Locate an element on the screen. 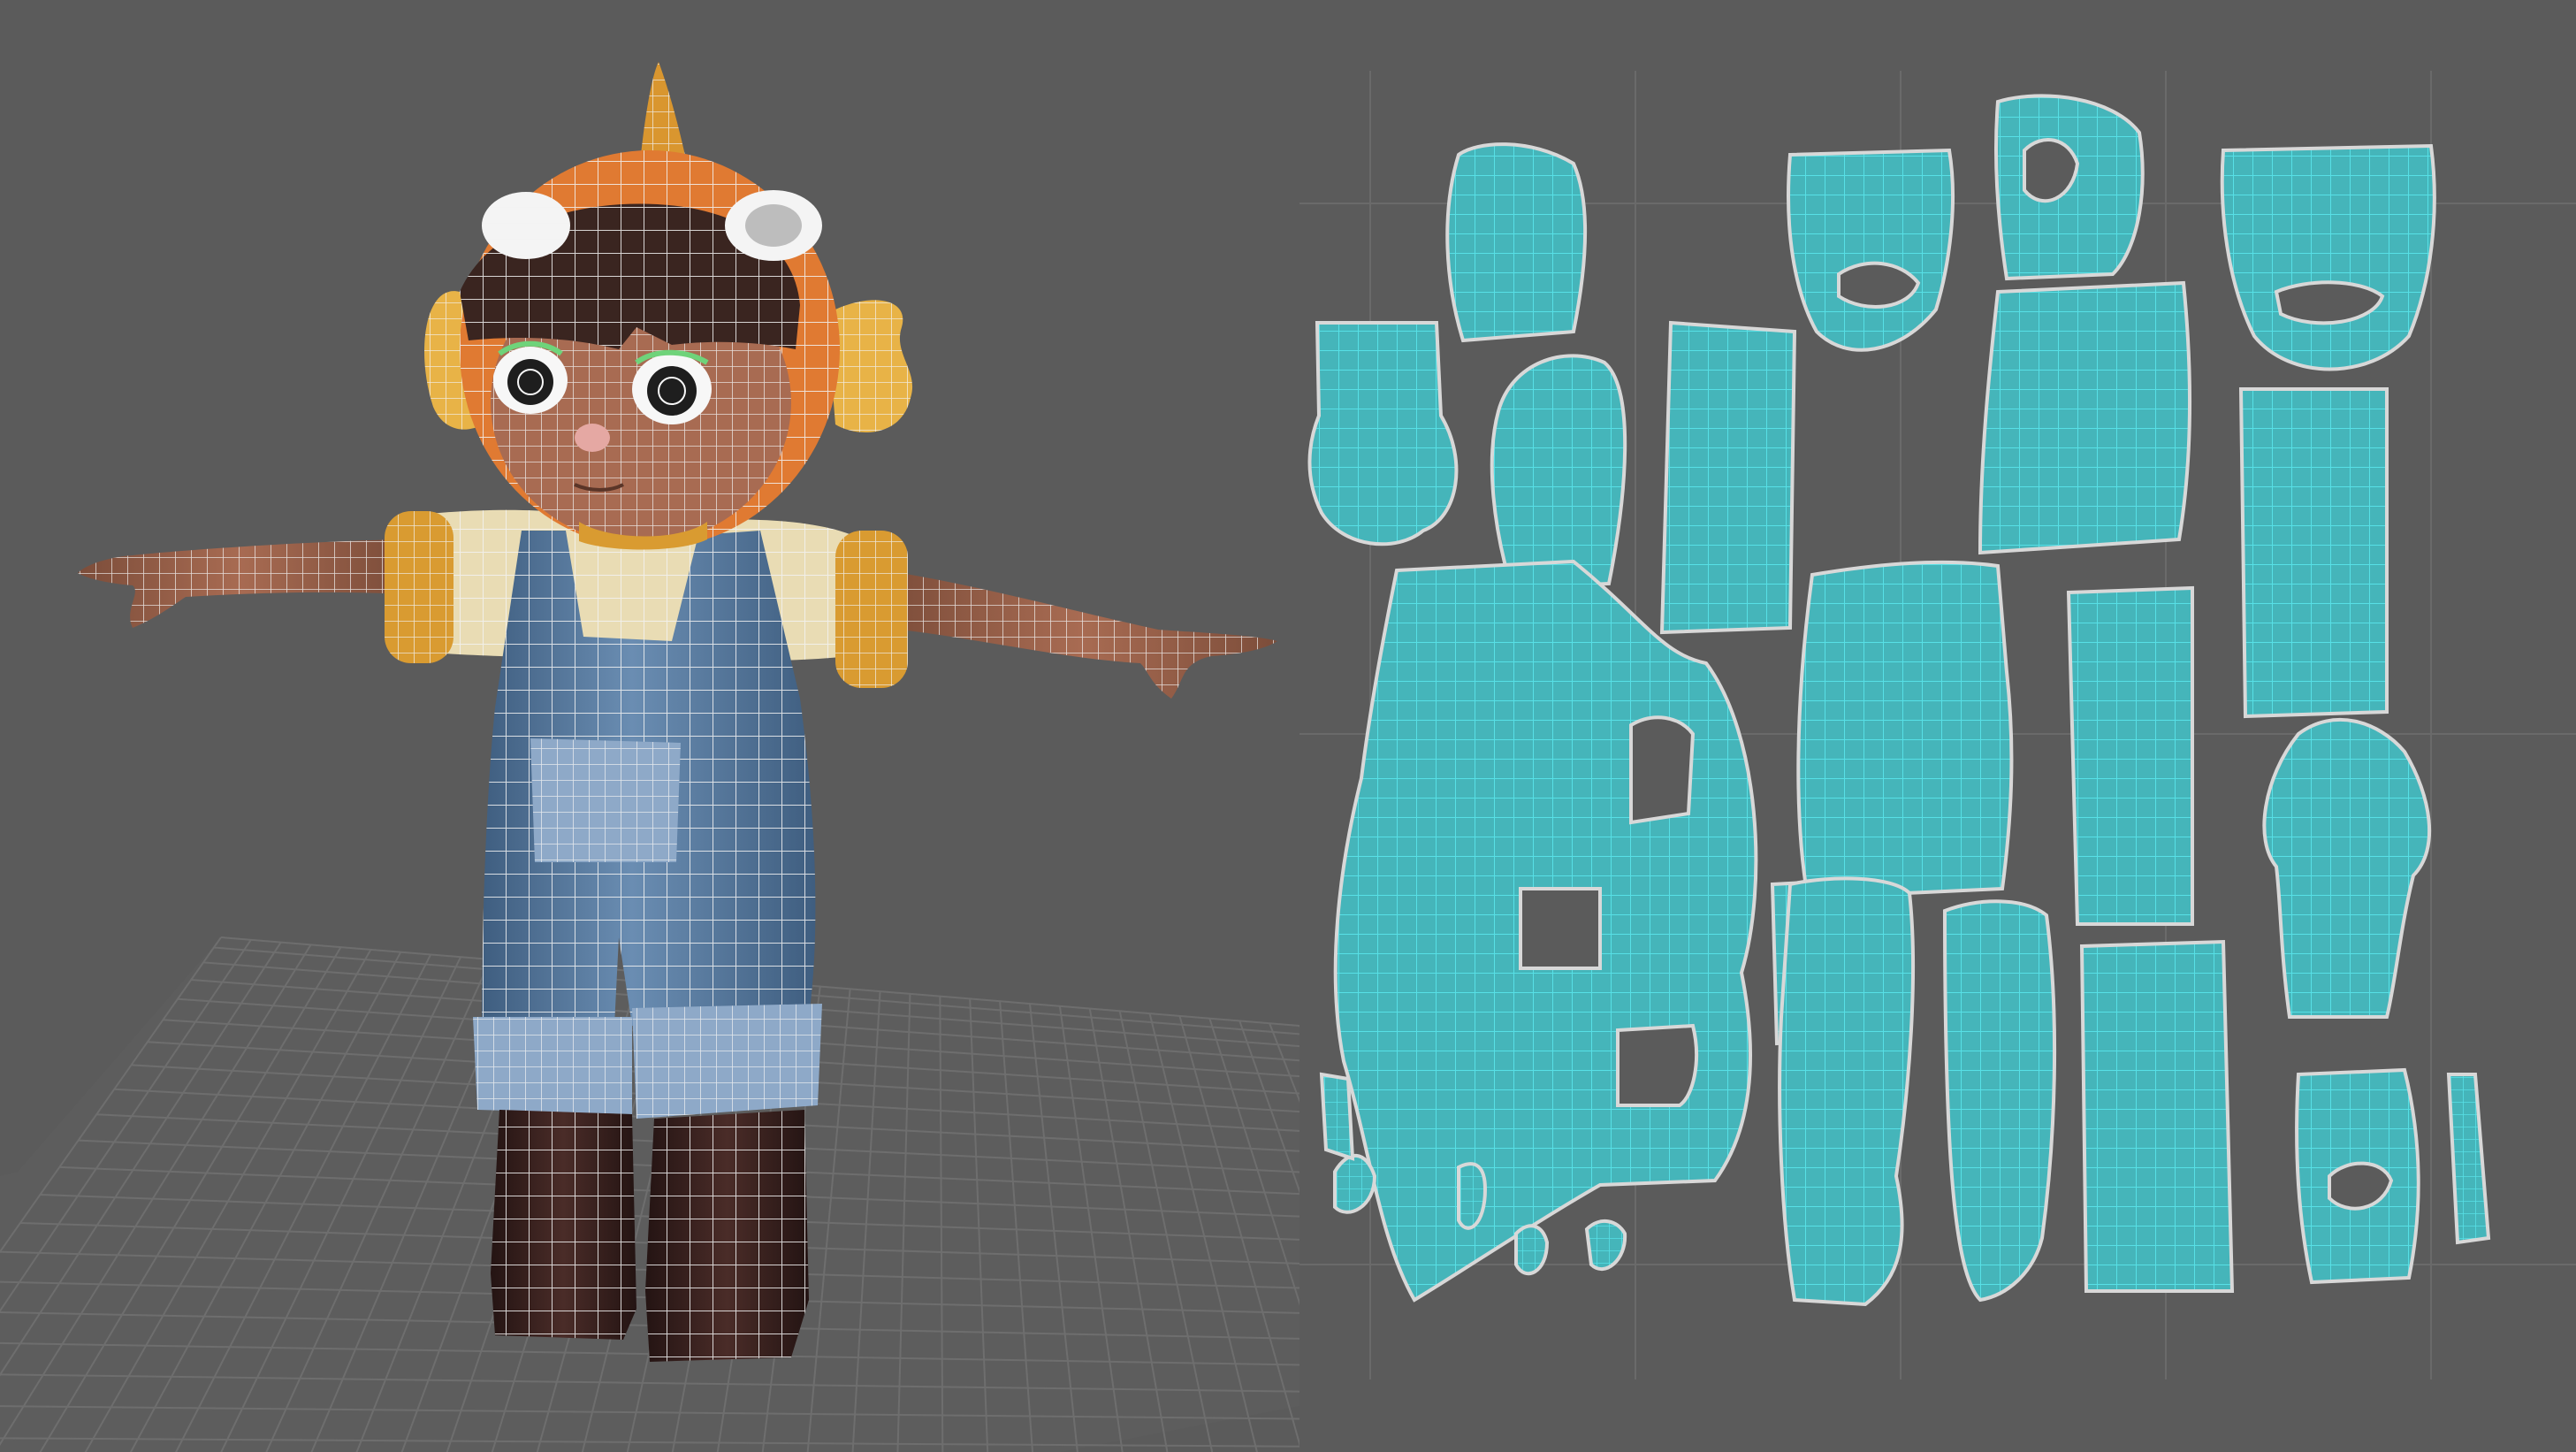 The image size is (2576, 1452). uv-shell-shirt is located at coordinates (2130, 755).